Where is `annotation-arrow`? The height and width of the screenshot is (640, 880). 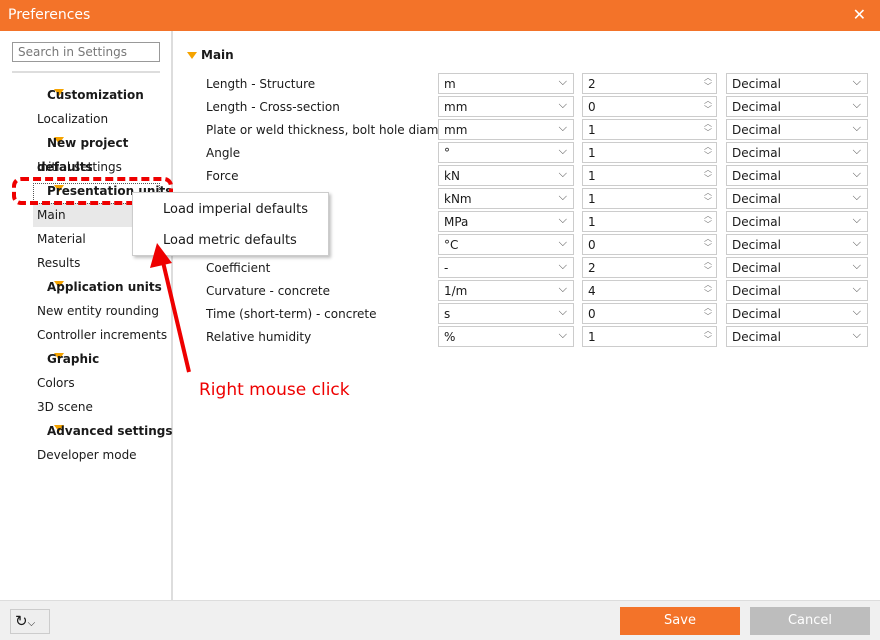 annotation-arrow is located at coordinates (170, 308).